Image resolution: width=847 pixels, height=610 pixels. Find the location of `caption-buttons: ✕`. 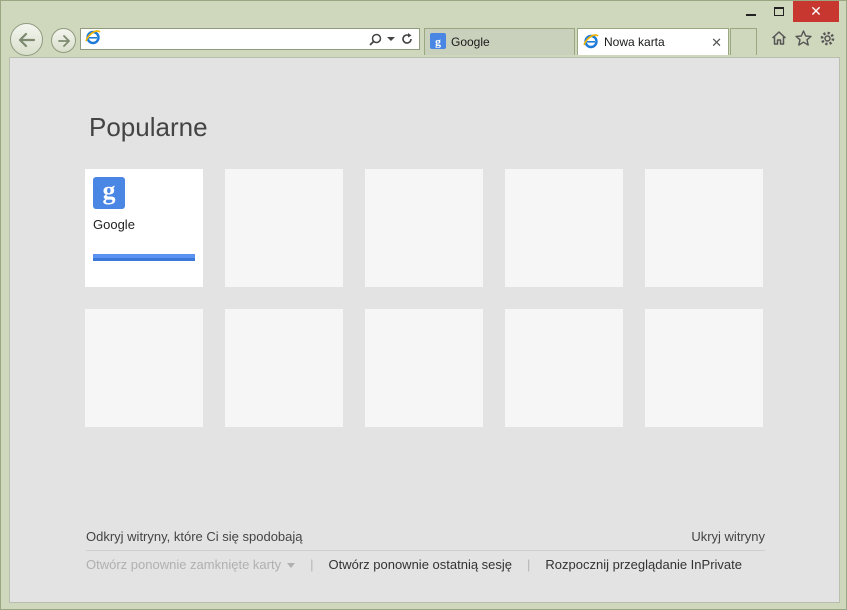

caption-buttons: ✕ is located at coordinates (788, 12).